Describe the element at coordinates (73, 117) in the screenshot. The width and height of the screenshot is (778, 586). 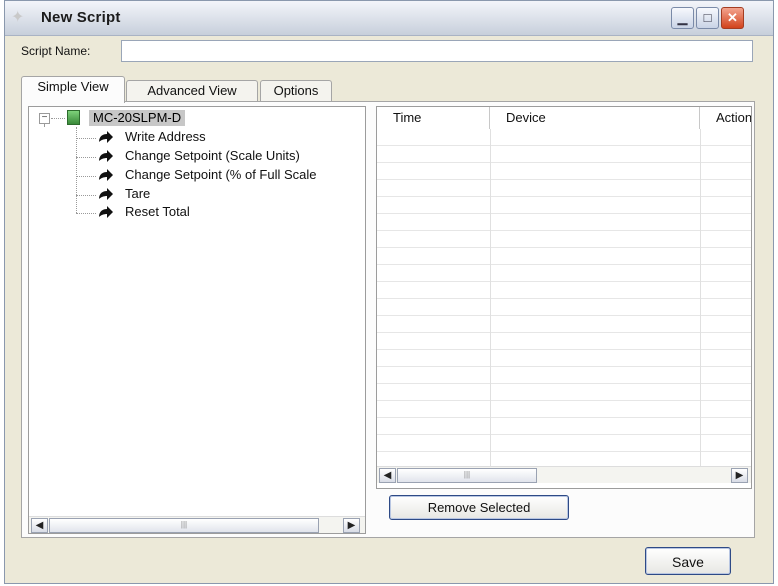
I see `device-icon` at that location.